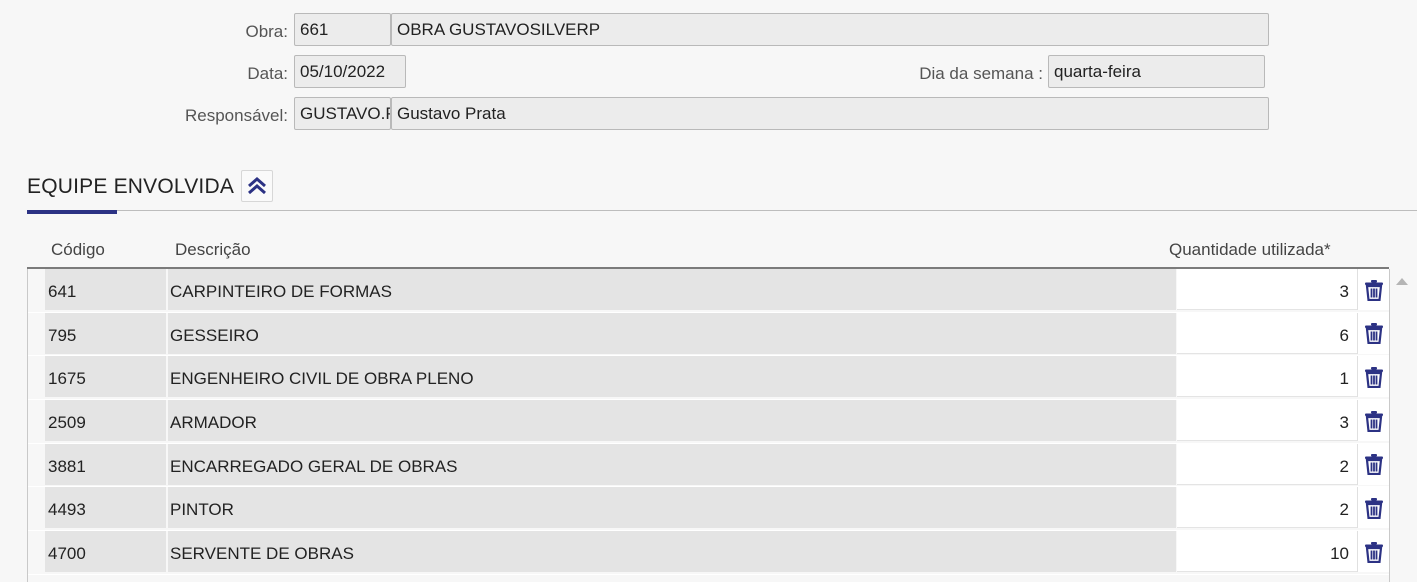 The image size is (1417, 582). I want to click on table-row: 641 CARPINTEIRO DE FORMAS 3, so click(708, 291).